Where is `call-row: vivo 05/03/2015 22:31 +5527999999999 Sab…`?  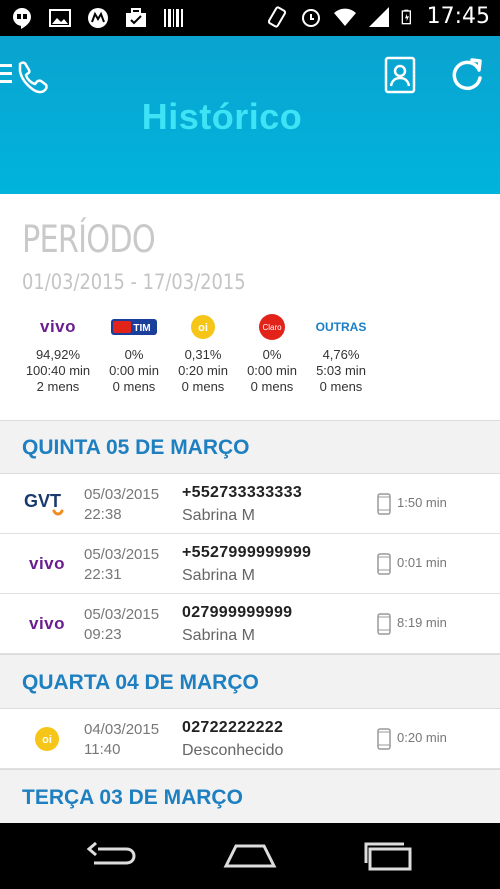 call-row: vivo 05/03/2015 22:31 +5527999999999 Sab… is located at coordinates (250, 564).